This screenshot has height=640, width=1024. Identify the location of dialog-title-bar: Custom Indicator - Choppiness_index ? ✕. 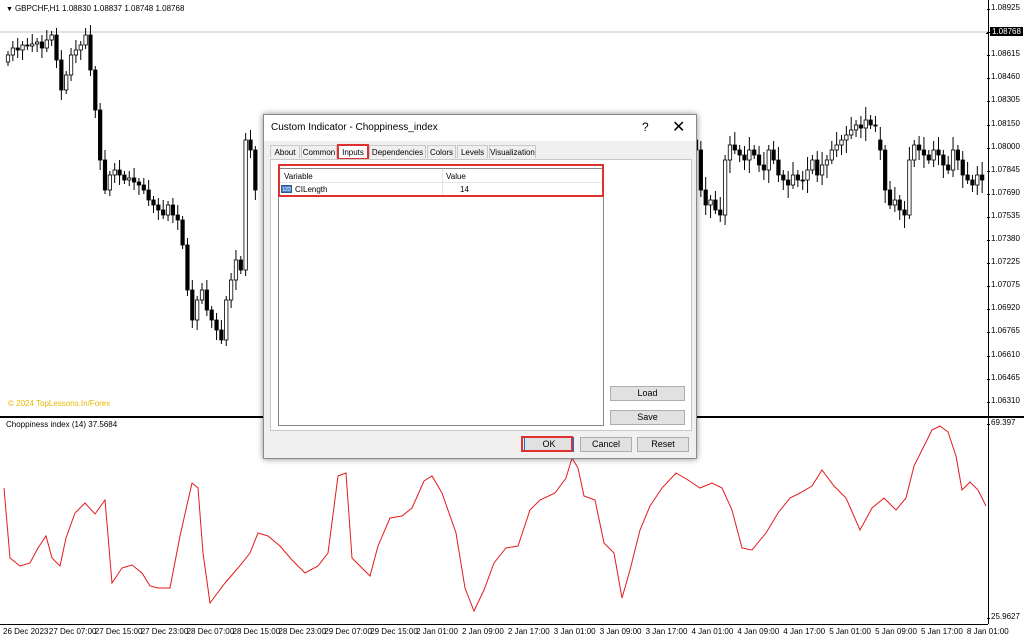
(480, 128).